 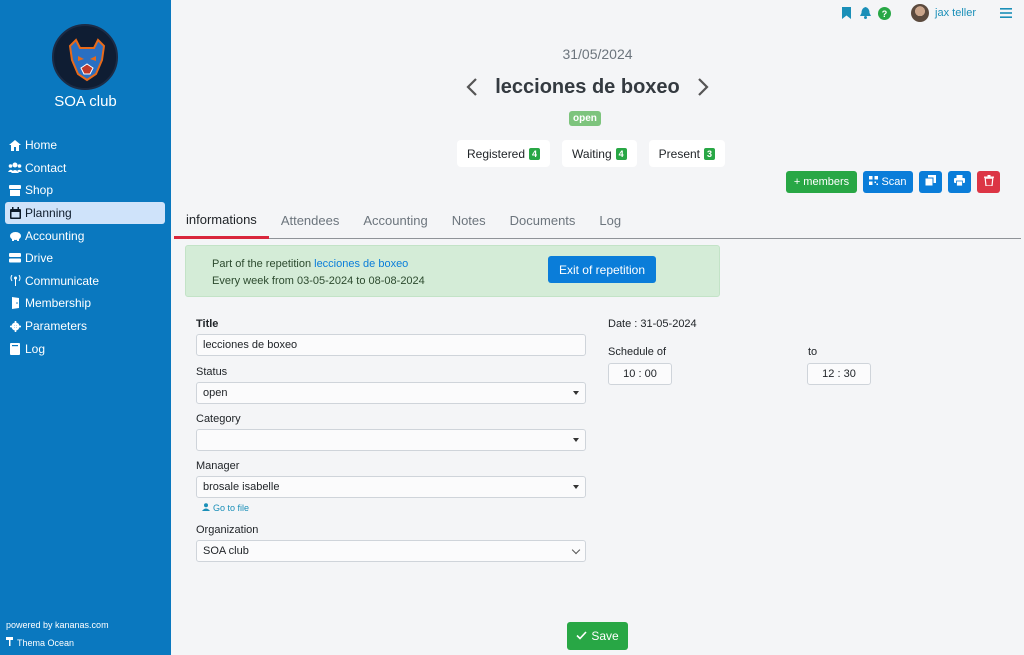 I want to click on action-toolbar: + members Scan, so click(x=893, y=182).